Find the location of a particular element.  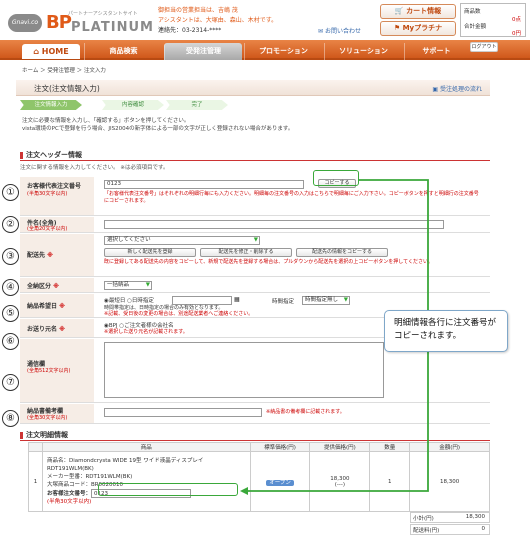

arrow-head-icon is located at coordinates (244, 491).